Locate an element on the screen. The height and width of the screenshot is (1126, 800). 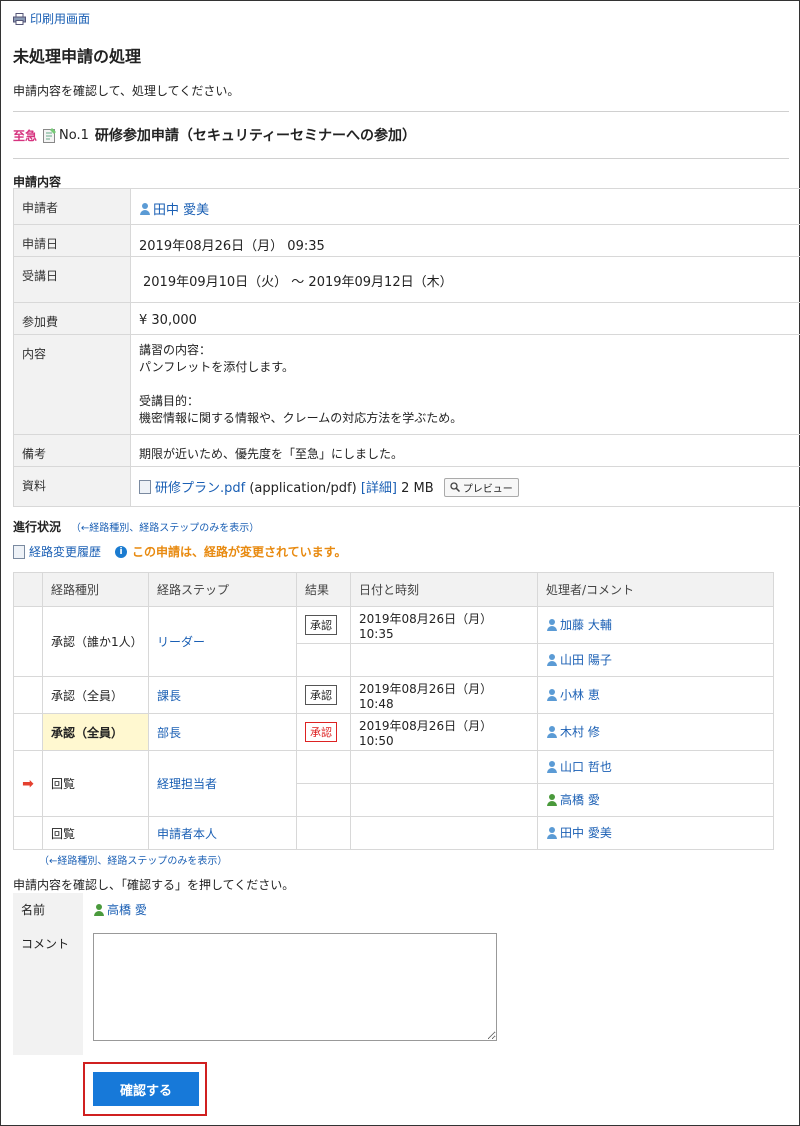
processor-cell: 加藤 大輔 is located at coordinates (655, 625).